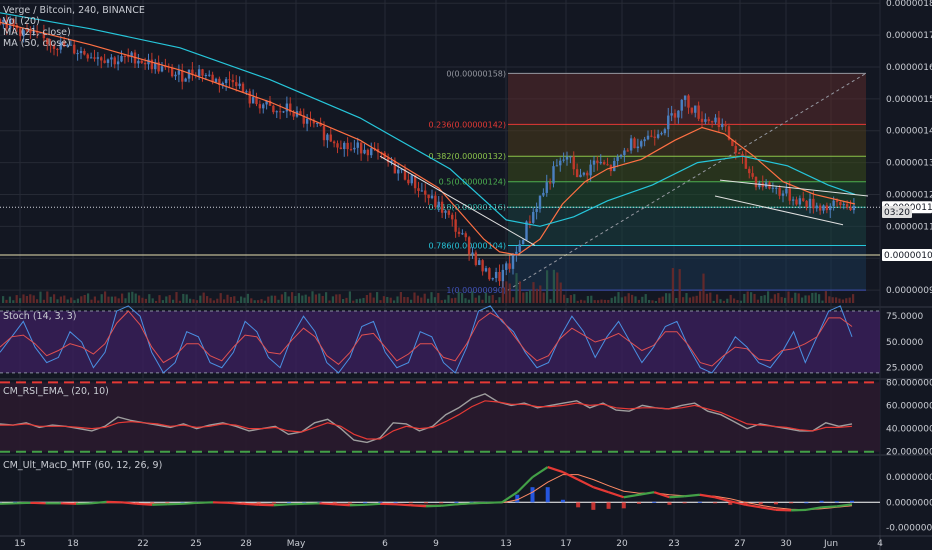  Describe the element at coordinates (468, 156) in the screenshot. I see `fib-level-label: 0.382(0.00000132)` at that location.